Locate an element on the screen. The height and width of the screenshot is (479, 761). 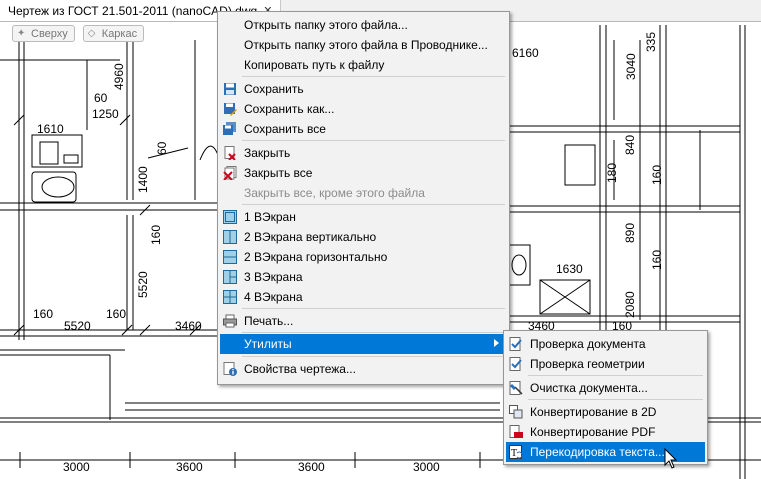
dimension-label: 1610 is located at coordinates (50, 129).